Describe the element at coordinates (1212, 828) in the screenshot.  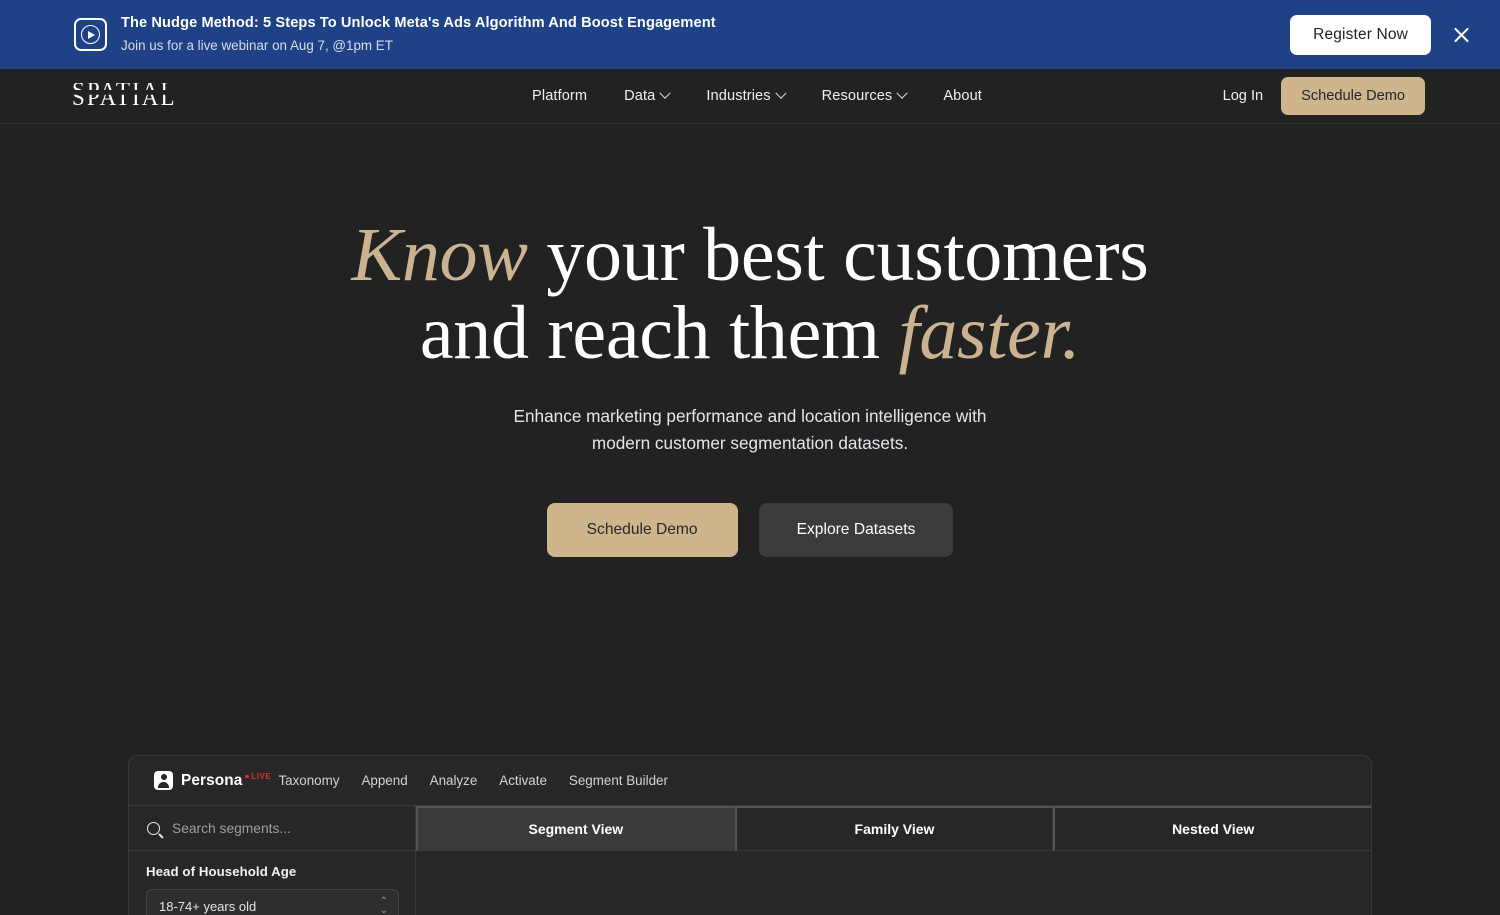
I see `tab-nested-view: Nested View` at that location.